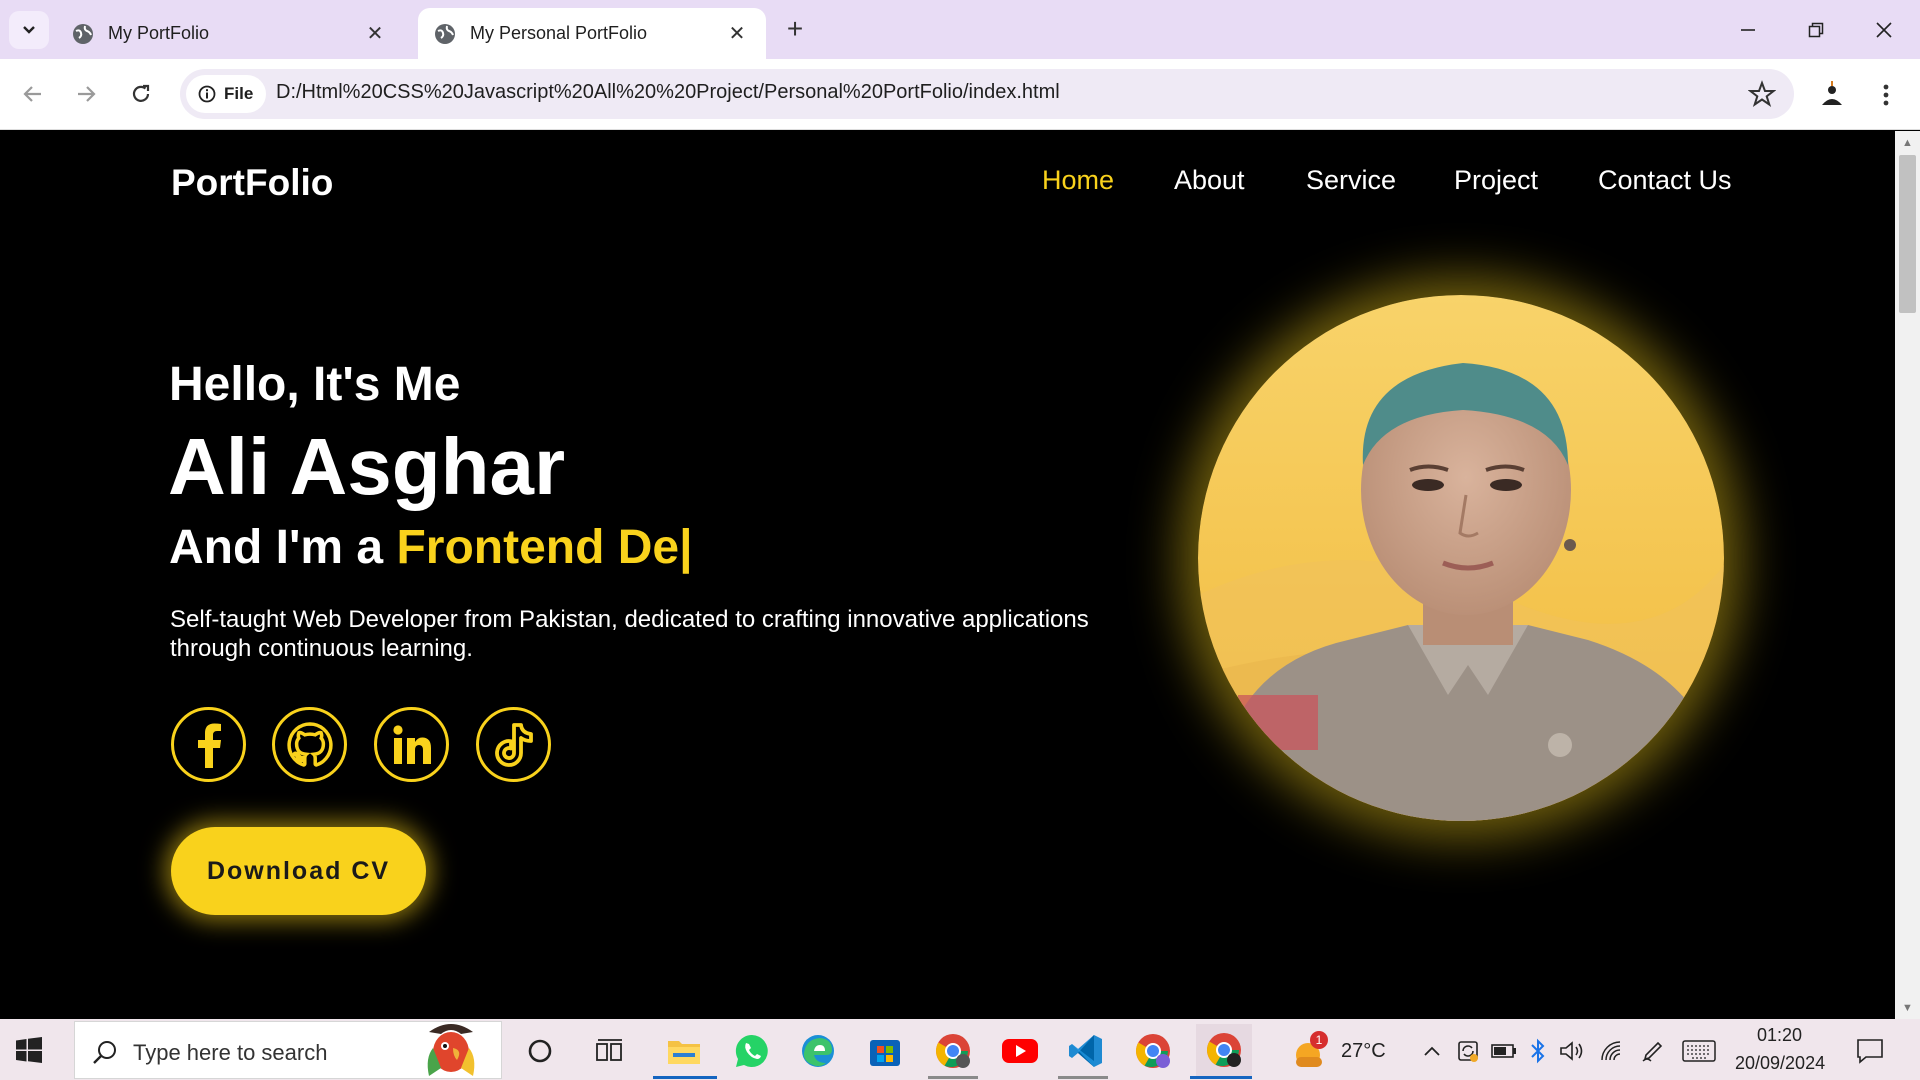  What do you see at coordinates (953, 1077) in the screenshot?
I see `running-app-indicator` at bounding box center [953, 1077].